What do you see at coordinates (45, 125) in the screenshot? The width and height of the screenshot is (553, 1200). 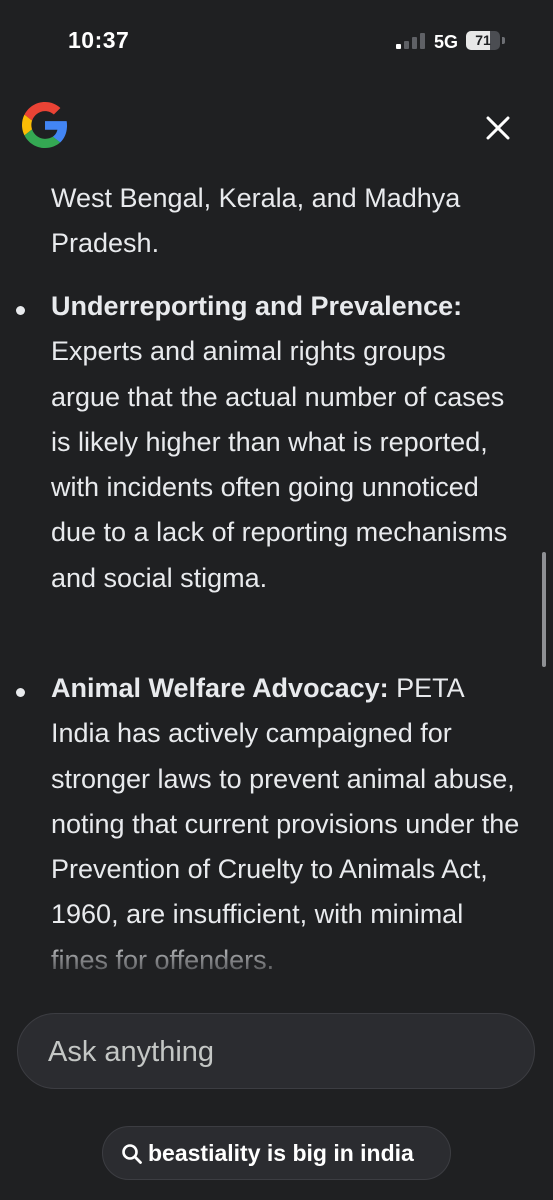 I see `google-g-icon` at bounding box center [45, 125].